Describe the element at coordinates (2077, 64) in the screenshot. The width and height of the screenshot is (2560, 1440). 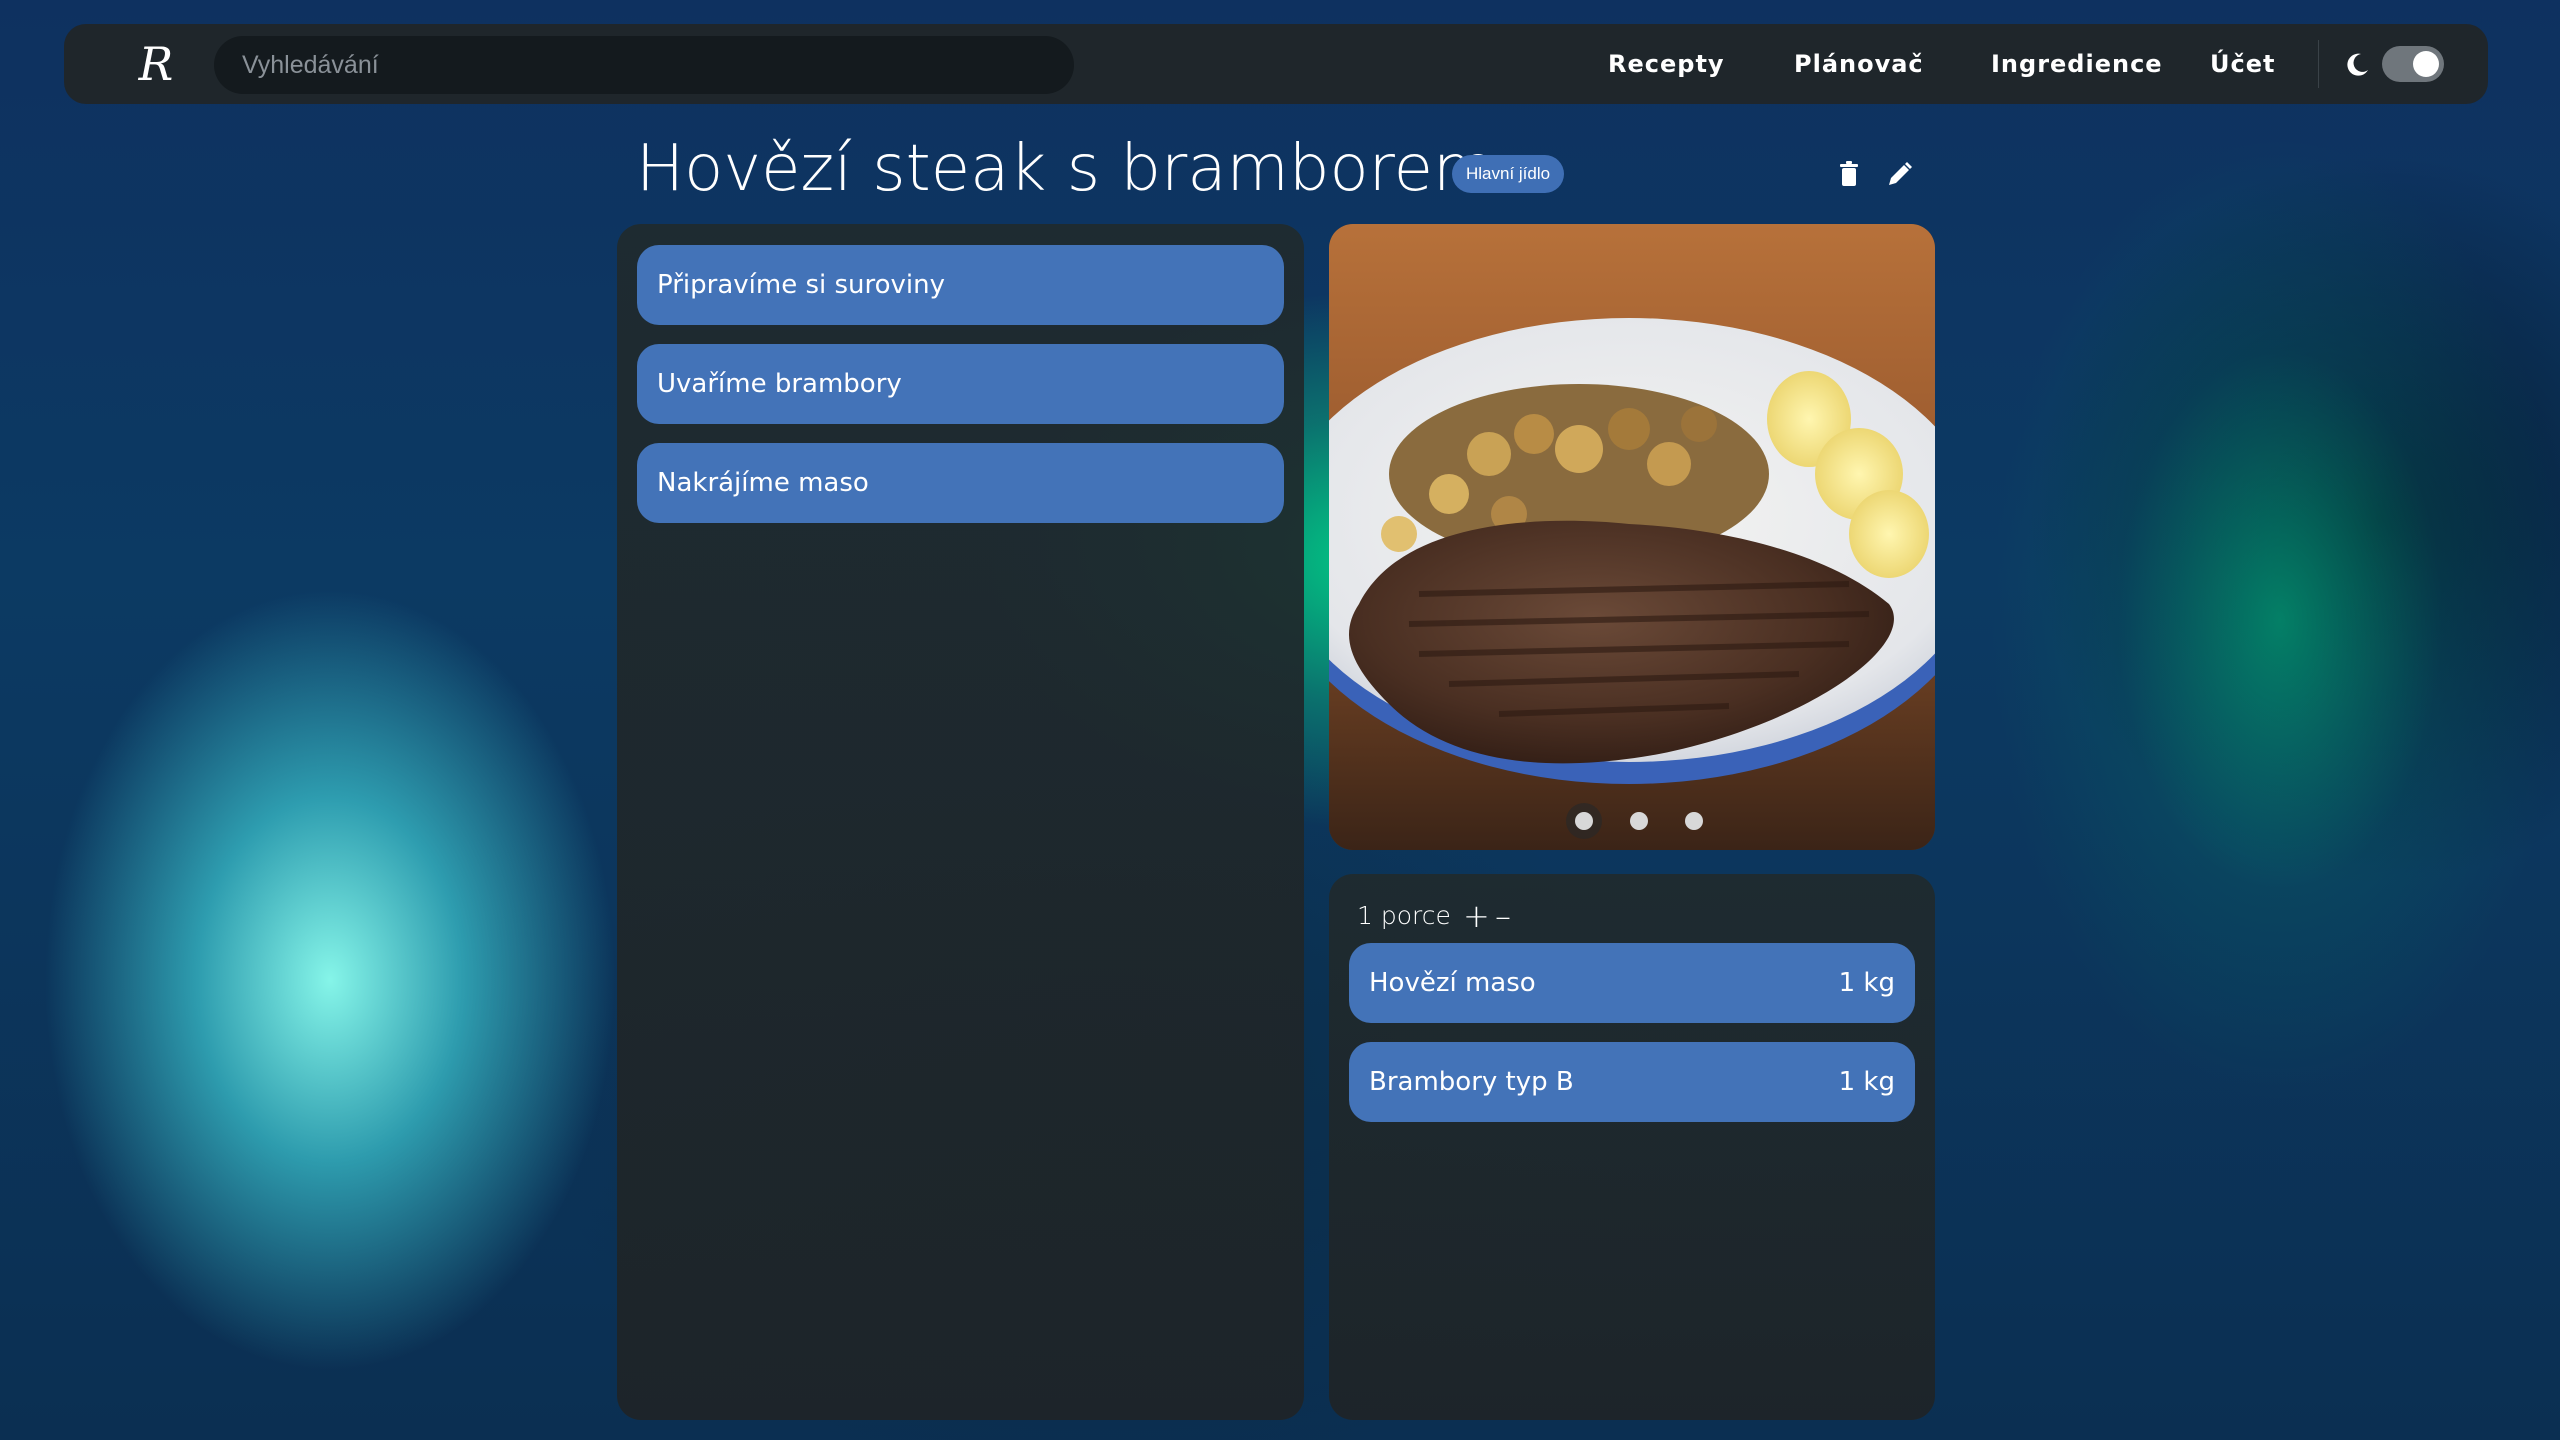
I see `nav-link-ingredience: Ingredience` at that location.